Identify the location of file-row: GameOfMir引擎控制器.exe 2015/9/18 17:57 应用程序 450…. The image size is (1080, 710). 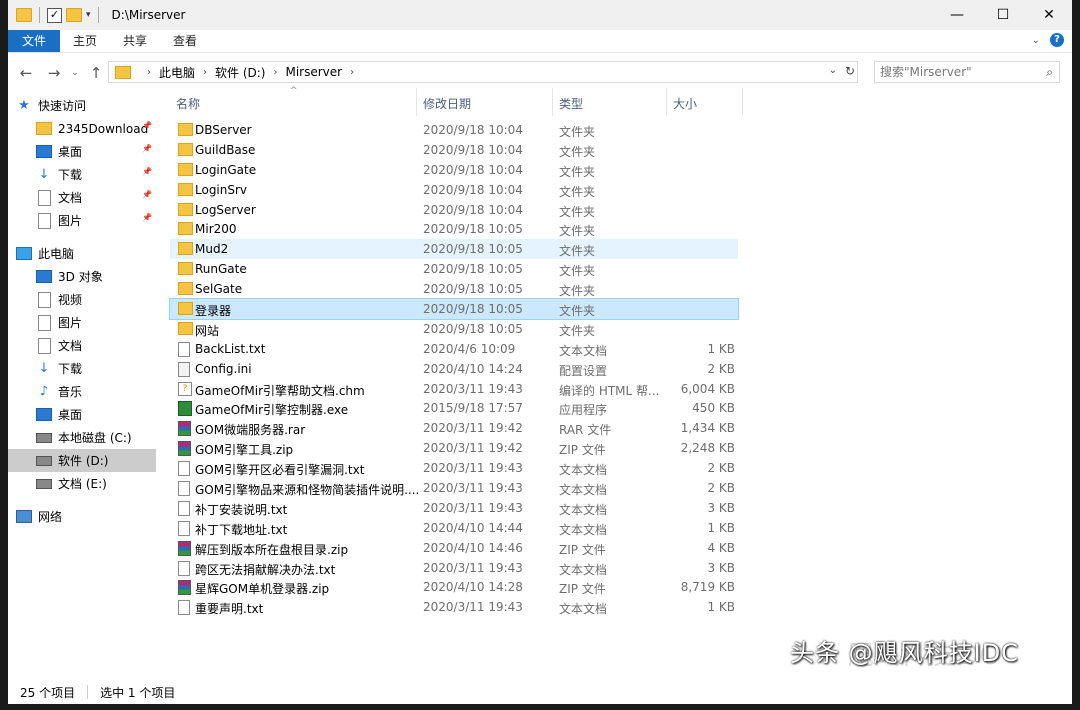
(621, 408).